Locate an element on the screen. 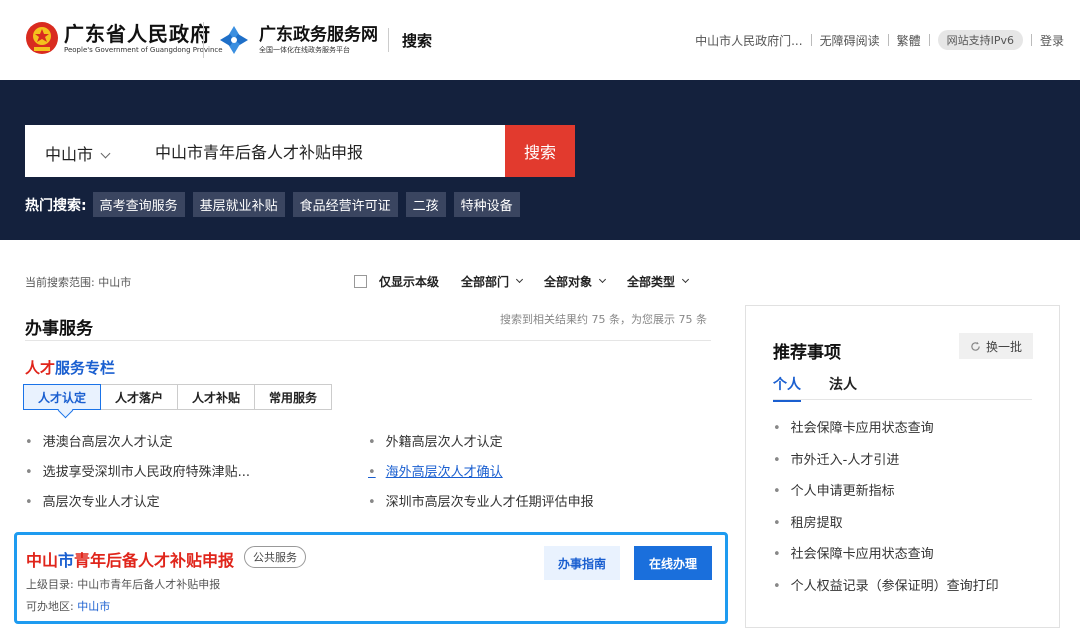  search-input is located at coordinates (325, 151).